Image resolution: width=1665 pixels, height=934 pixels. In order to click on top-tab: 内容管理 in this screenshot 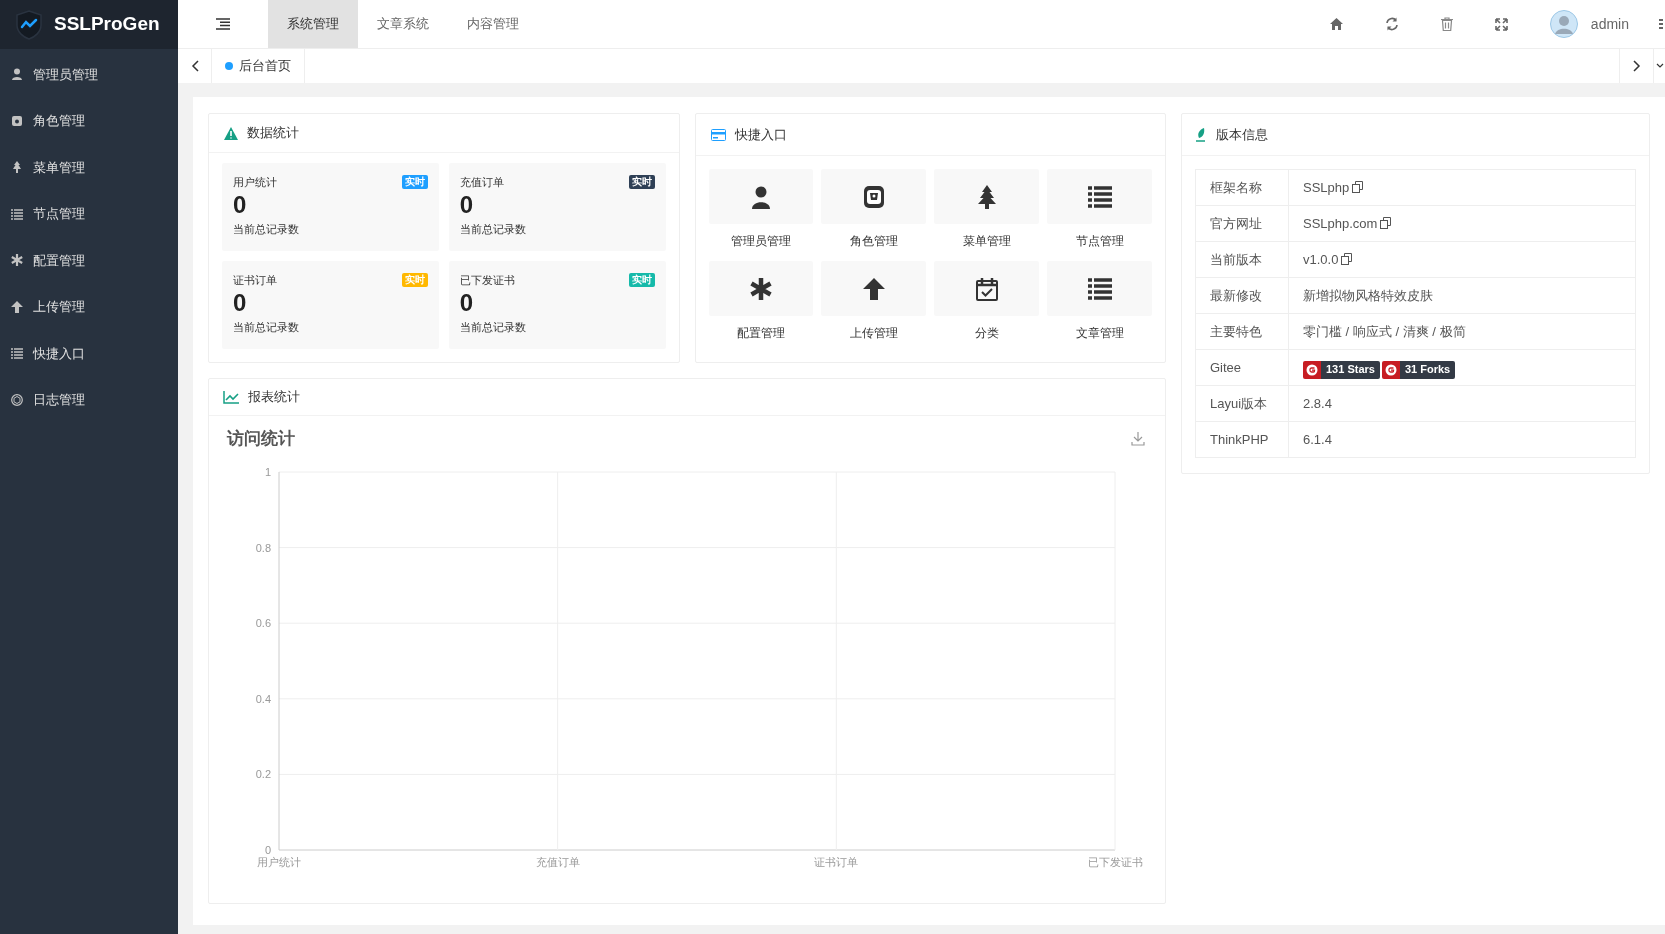, I will do `click(493, 24)`.